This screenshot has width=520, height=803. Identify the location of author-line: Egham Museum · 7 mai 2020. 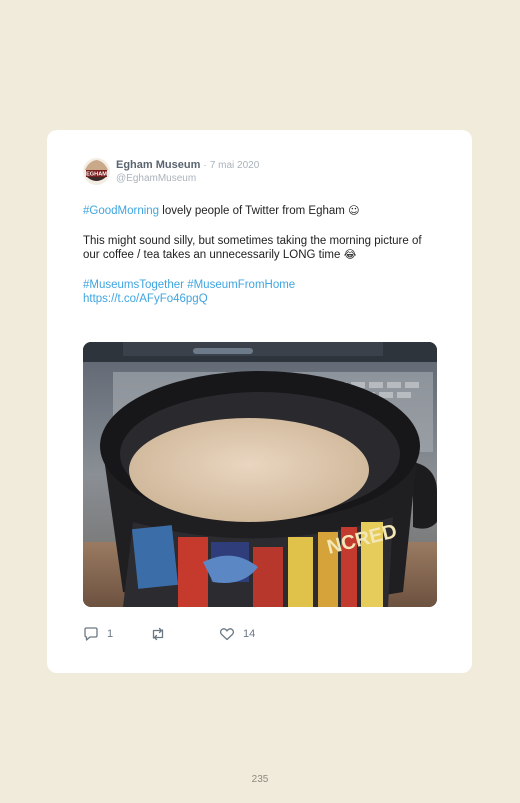
(187, 165).